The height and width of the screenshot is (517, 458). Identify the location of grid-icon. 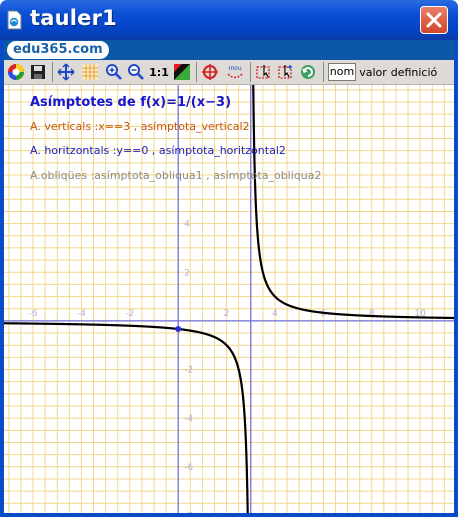
(90, 72).